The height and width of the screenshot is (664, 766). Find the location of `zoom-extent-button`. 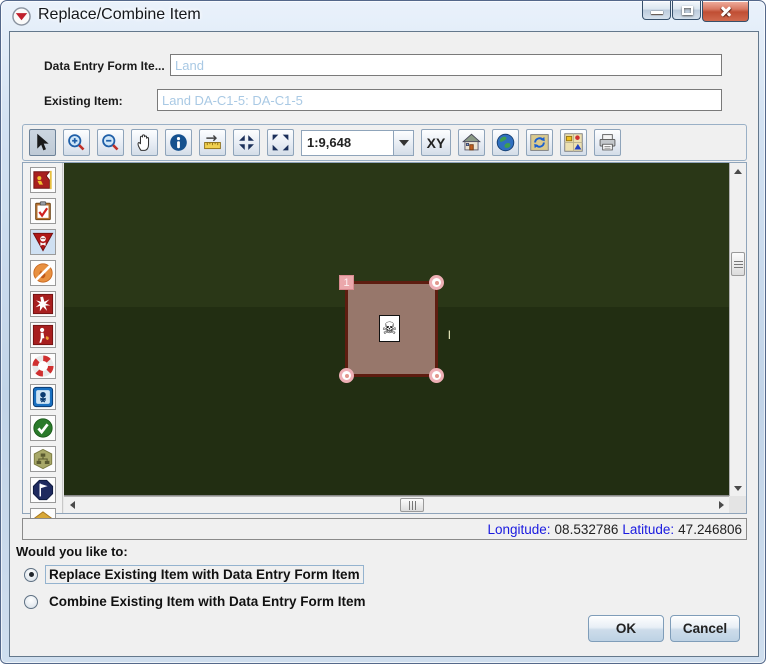

zoom-extent-button is located at coordinates (280, 142).